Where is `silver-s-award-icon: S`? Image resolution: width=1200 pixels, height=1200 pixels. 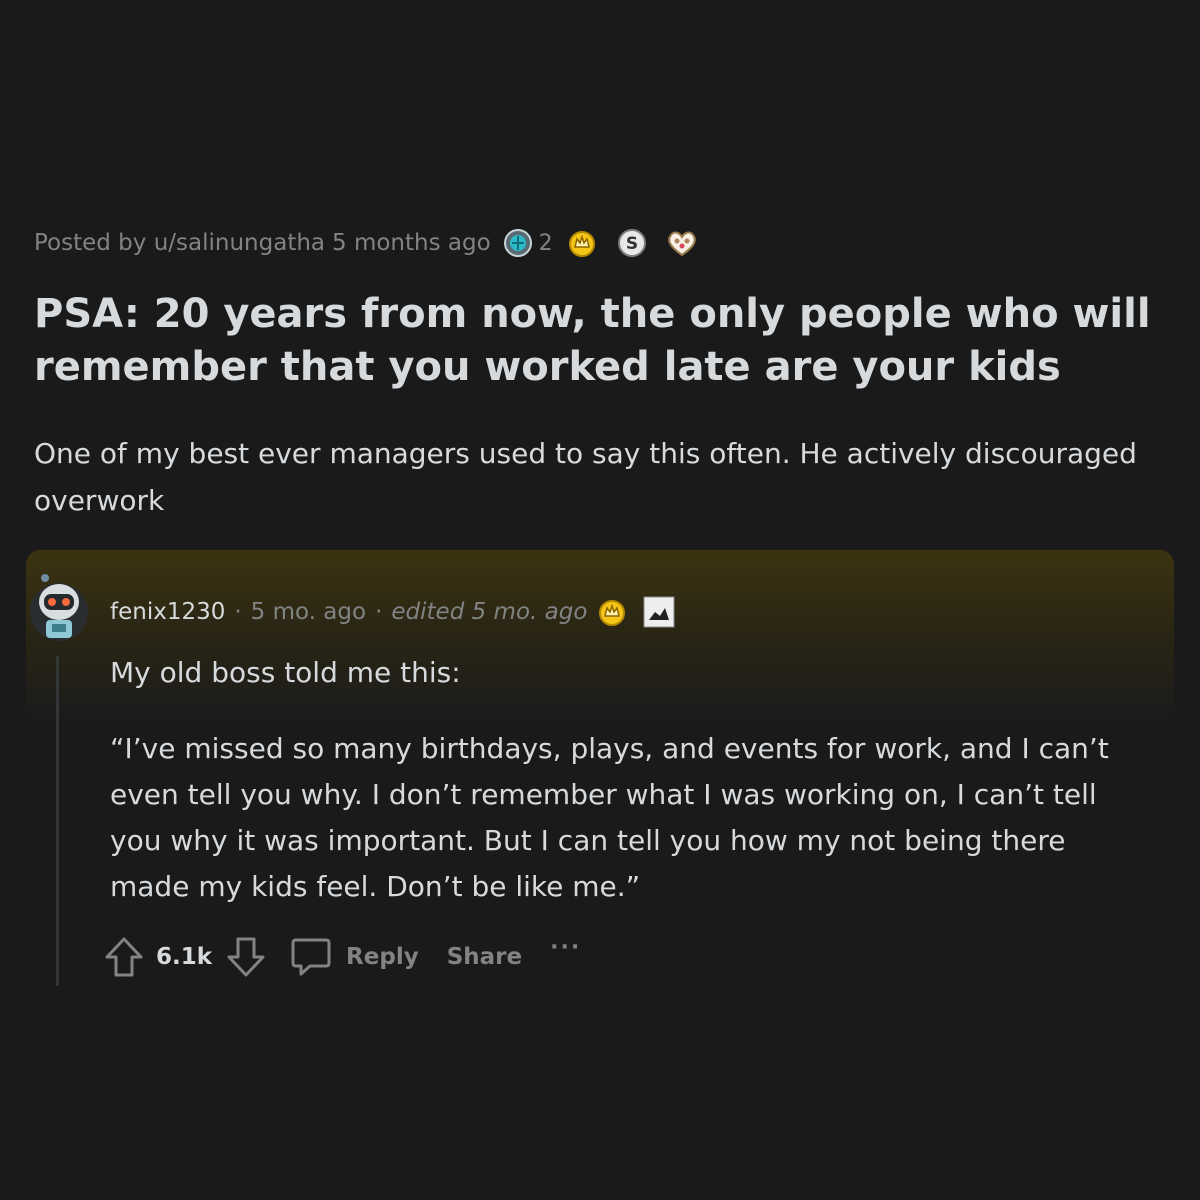 silver-s-award-icon: S is located at coordinates (632, 243).